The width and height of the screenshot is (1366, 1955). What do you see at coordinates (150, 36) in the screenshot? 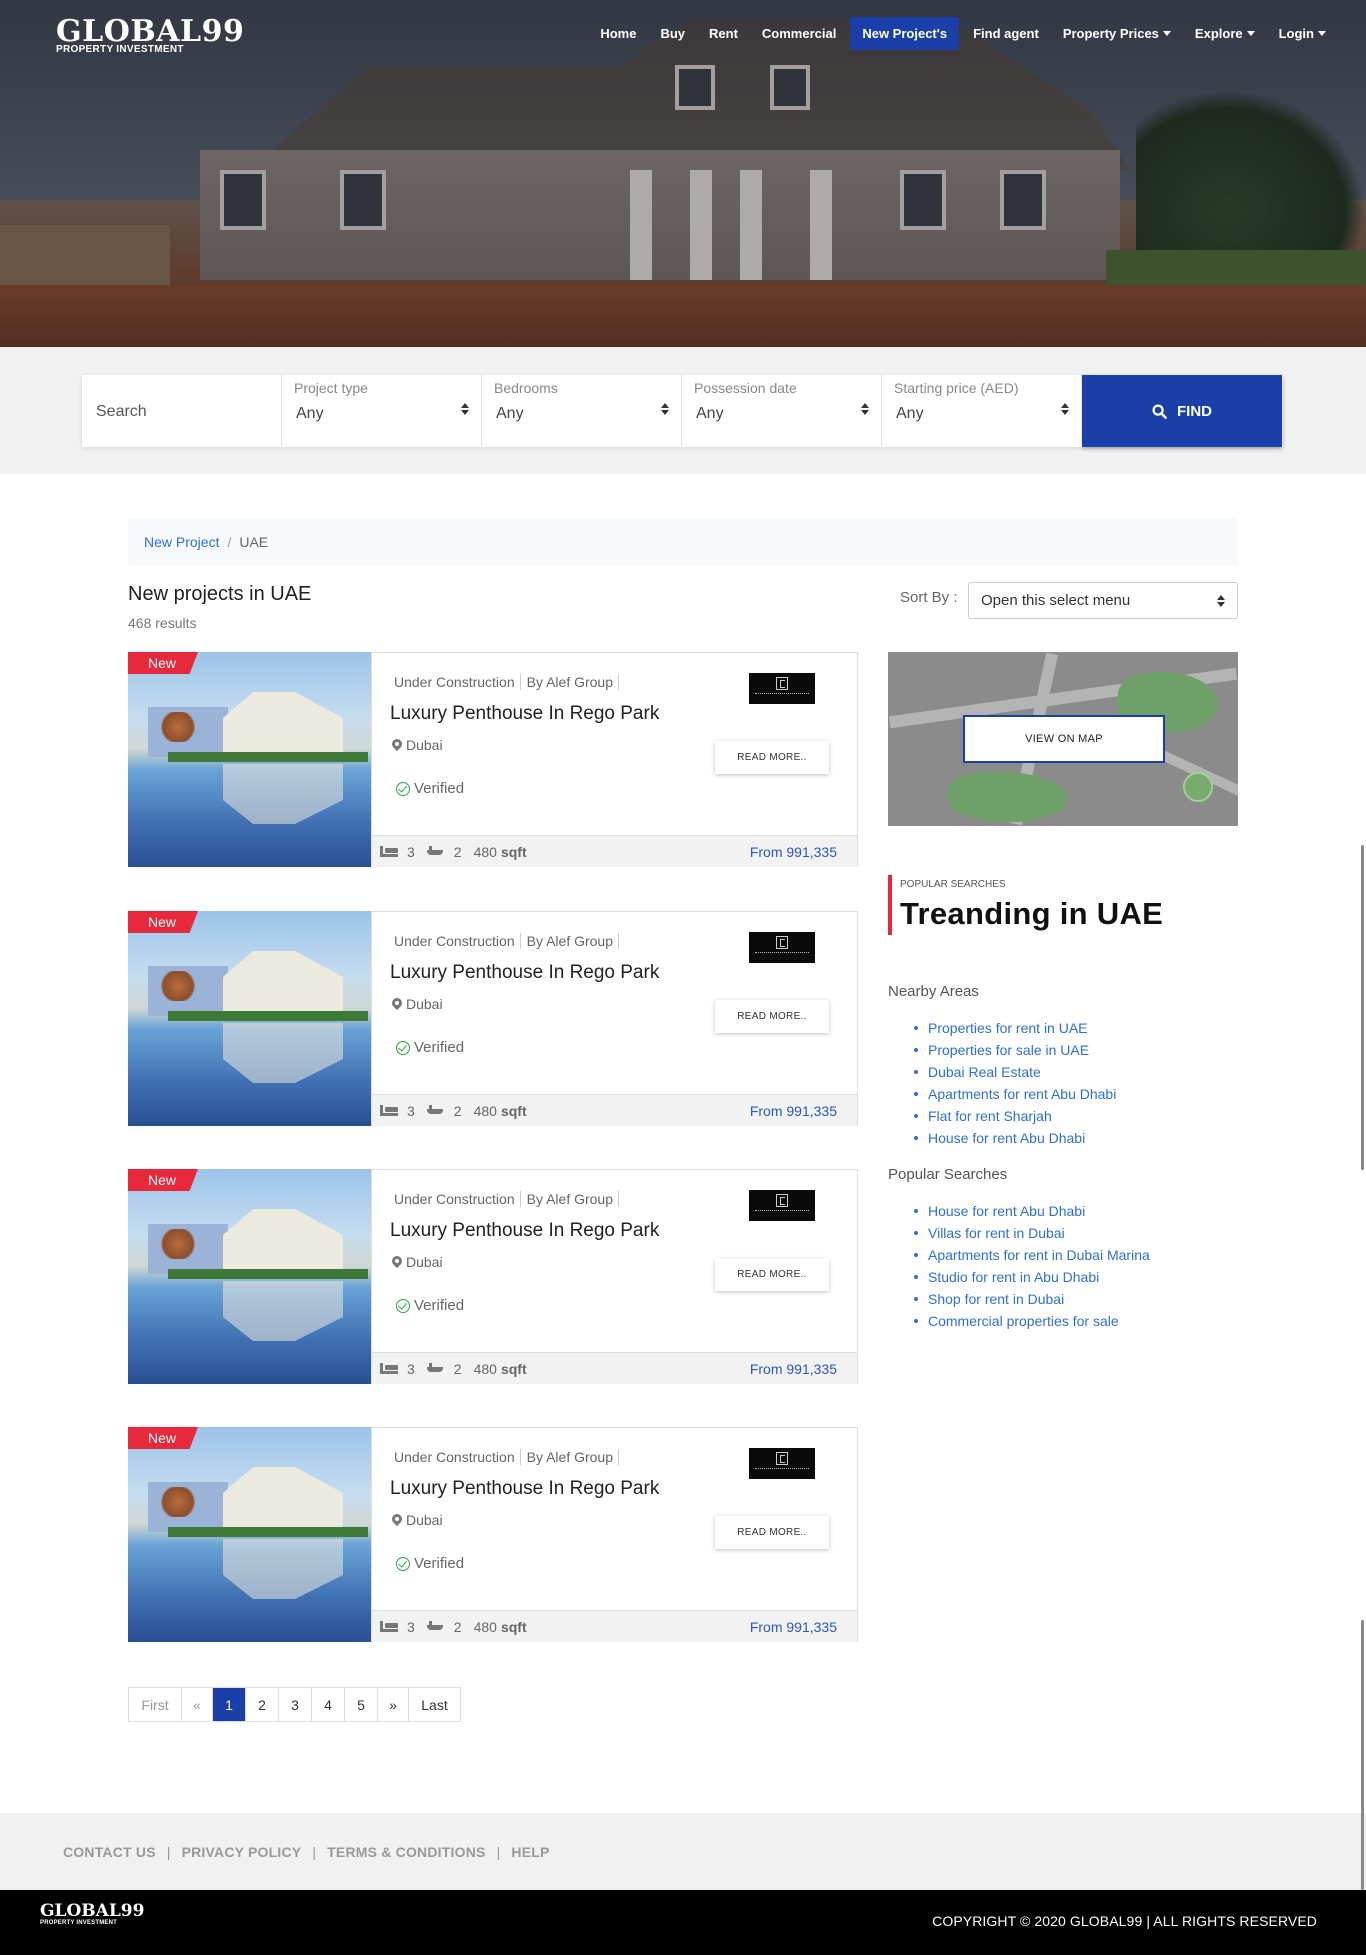
I see `brand-logo: GLOBAL99 PROPERTY INVESTMENT` at bounding box center [150, 36].